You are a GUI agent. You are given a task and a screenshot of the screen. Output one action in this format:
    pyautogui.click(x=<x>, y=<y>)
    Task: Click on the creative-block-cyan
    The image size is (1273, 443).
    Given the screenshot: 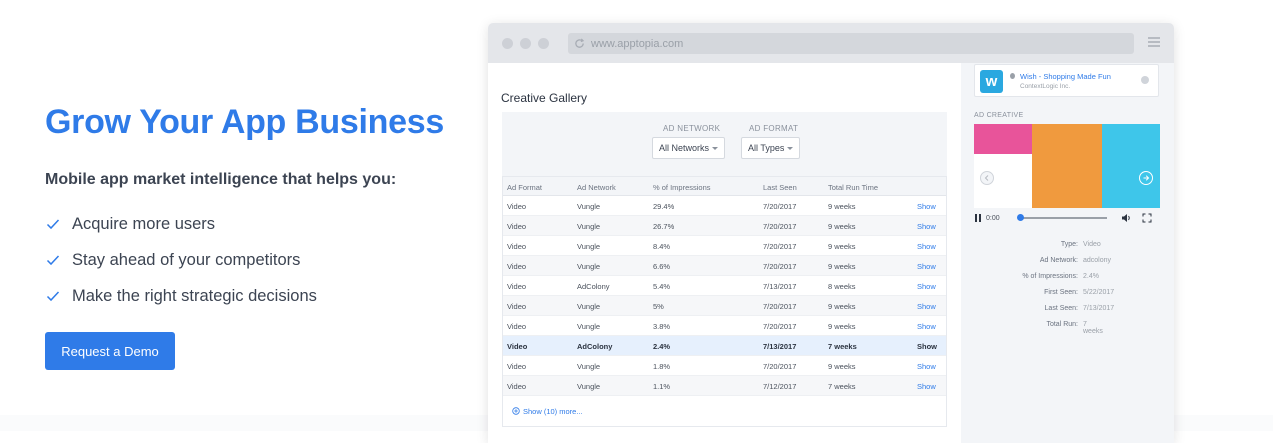 What is the action you would take?
    pyautogui.click(x=1131, y=166)
    